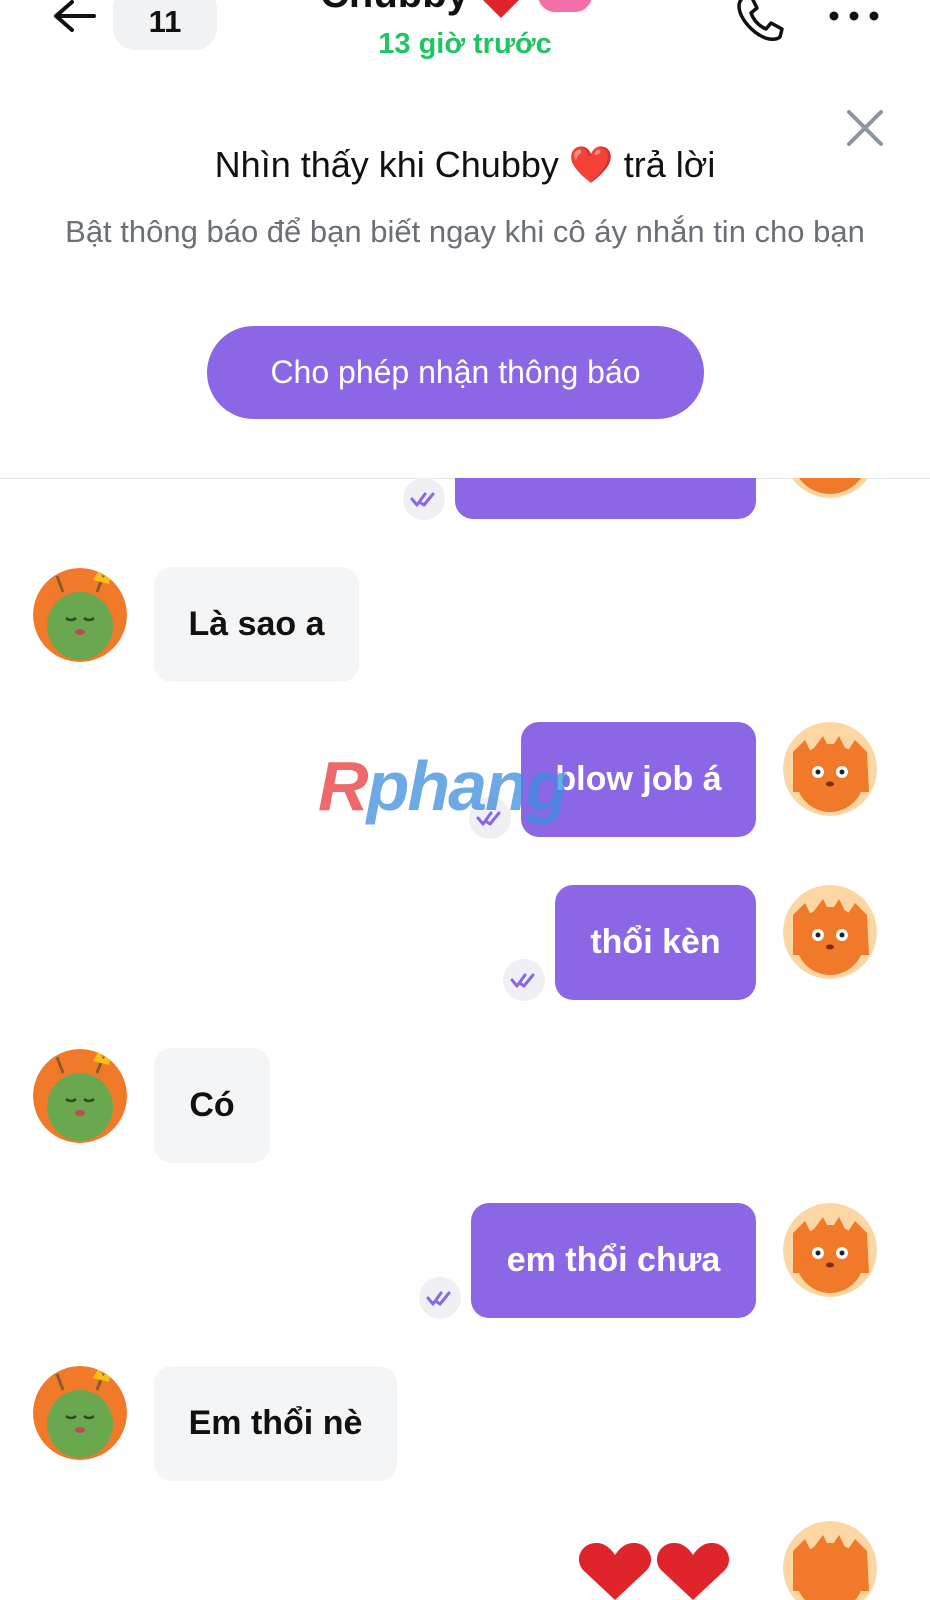 This screenshot has width=930, height=1600. I want to click on status-pill, so click(565, 6).